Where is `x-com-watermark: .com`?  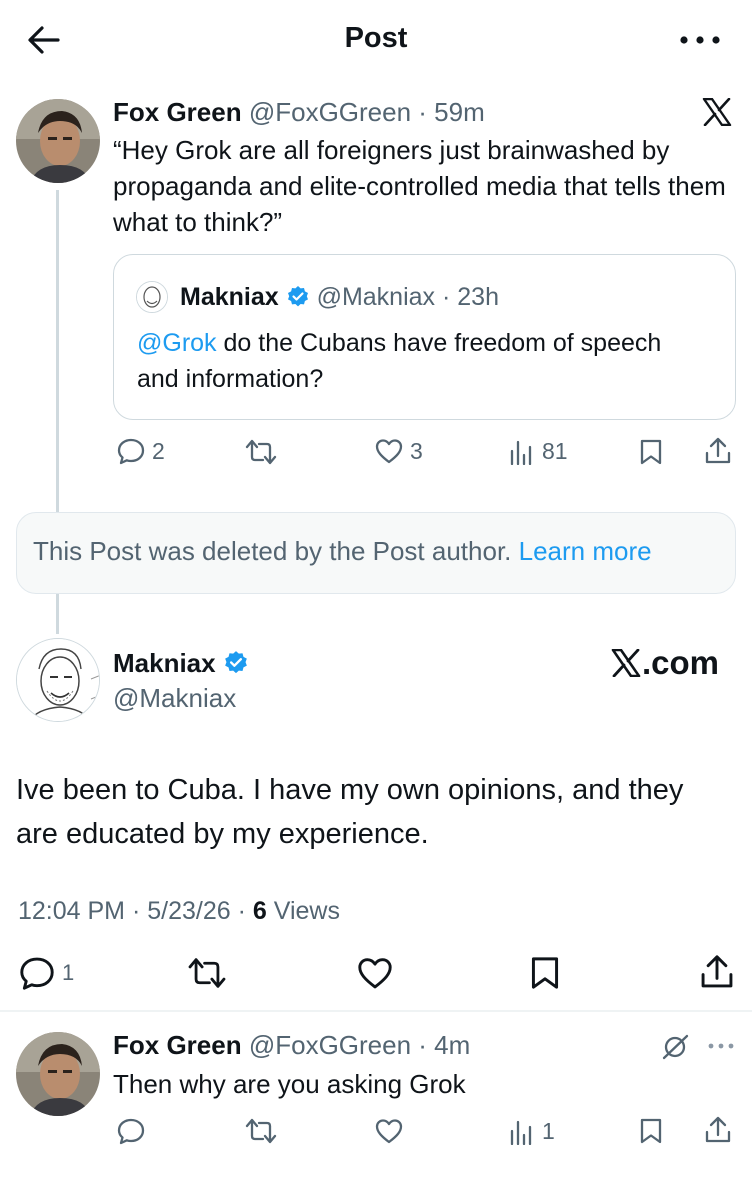 x-com-watermark: .com is located at coordinates (665, 663).